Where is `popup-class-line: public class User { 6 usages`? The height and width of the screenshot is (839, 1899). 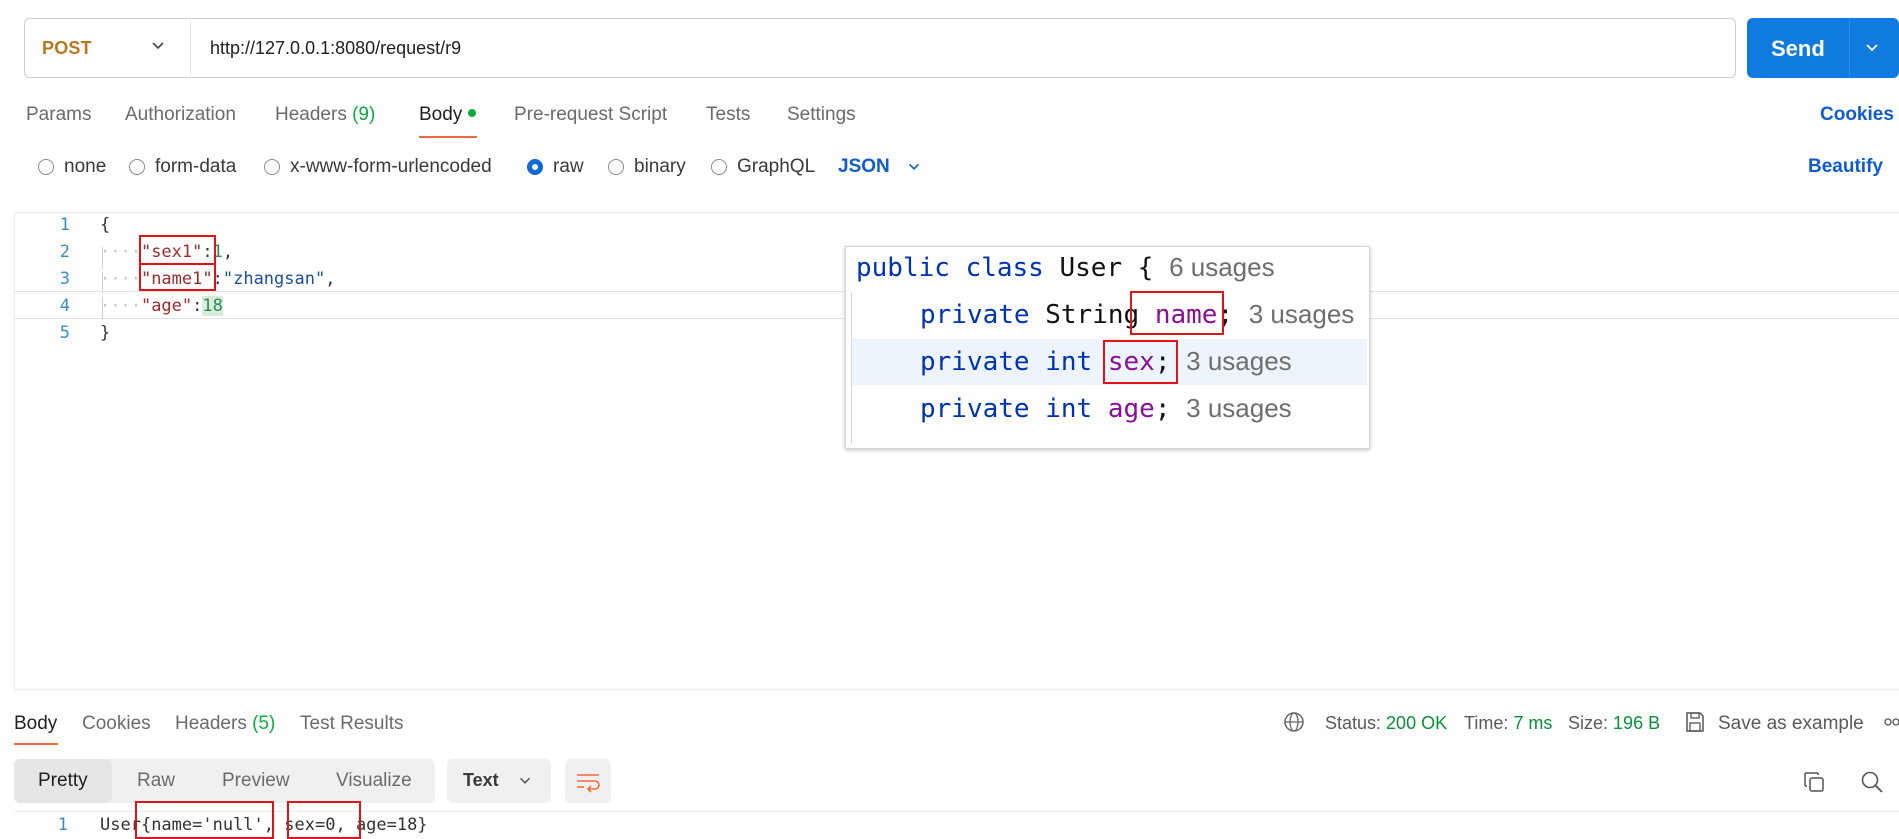
popup-class-line: public class User { 6 usages is located at coordinates (1065, 267).